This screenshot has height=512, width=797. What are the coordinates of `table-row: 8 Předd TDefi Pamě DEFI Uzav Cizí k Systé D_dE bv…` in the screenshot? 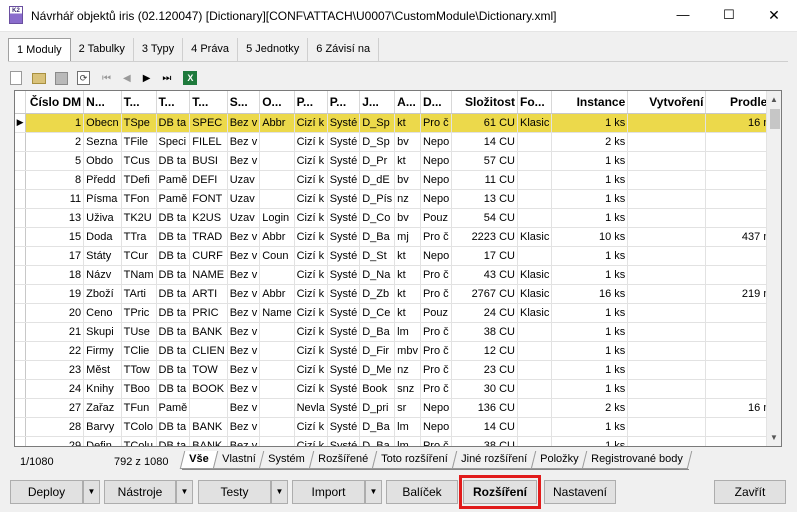 It's located at (398, 180).